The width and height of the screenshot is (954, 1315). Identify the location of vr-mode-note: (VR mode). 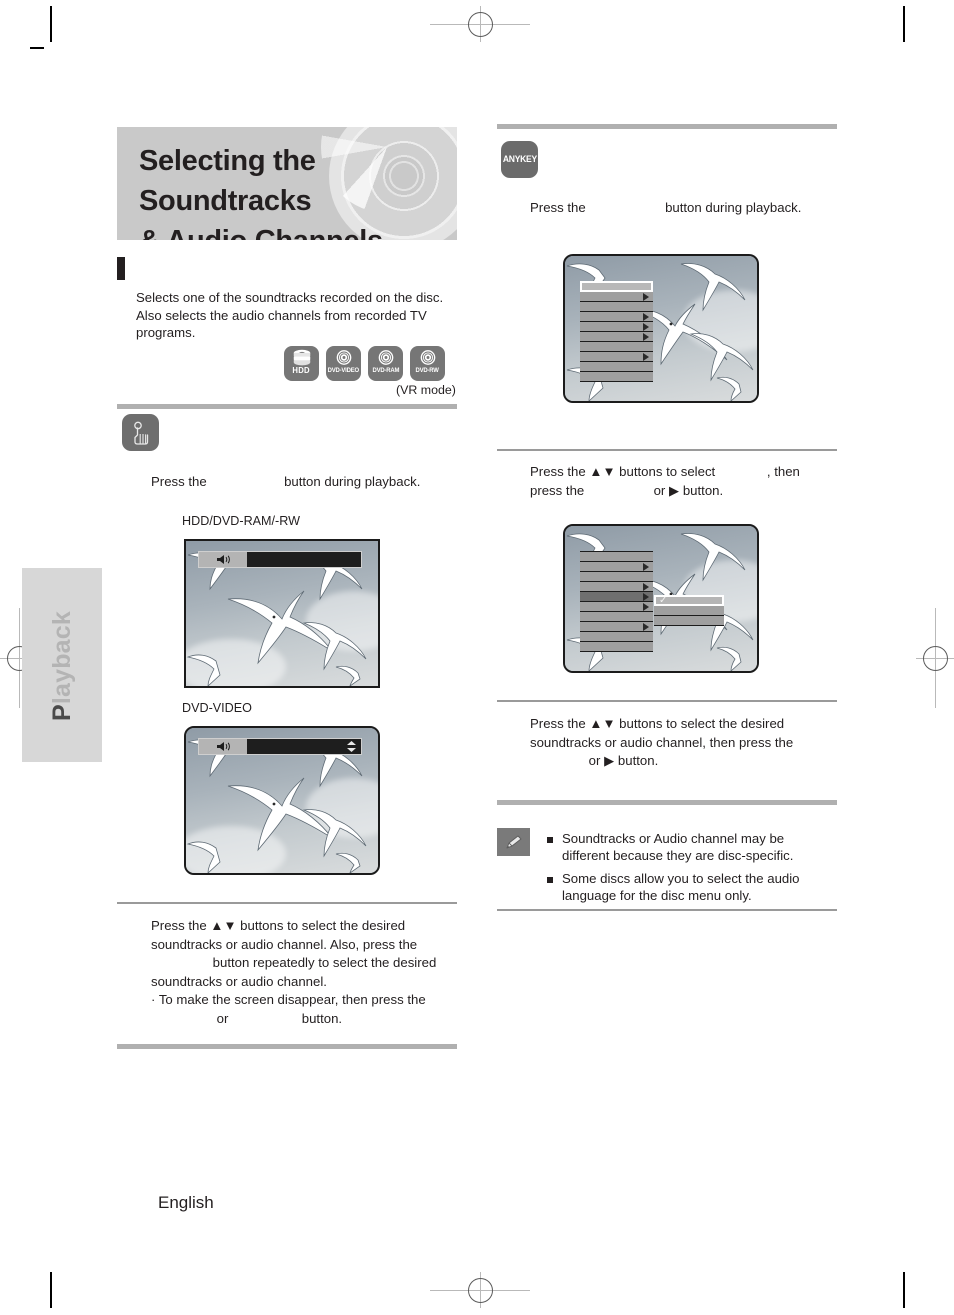
(426, 390).